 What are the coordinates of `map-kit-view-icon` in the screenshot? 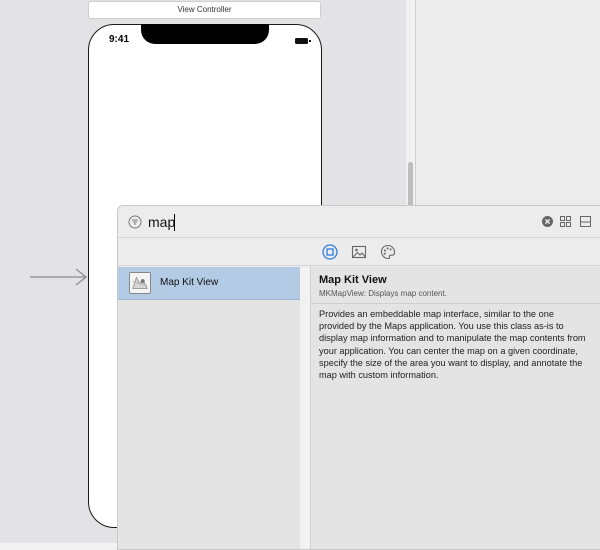 It's located at (140, 283).